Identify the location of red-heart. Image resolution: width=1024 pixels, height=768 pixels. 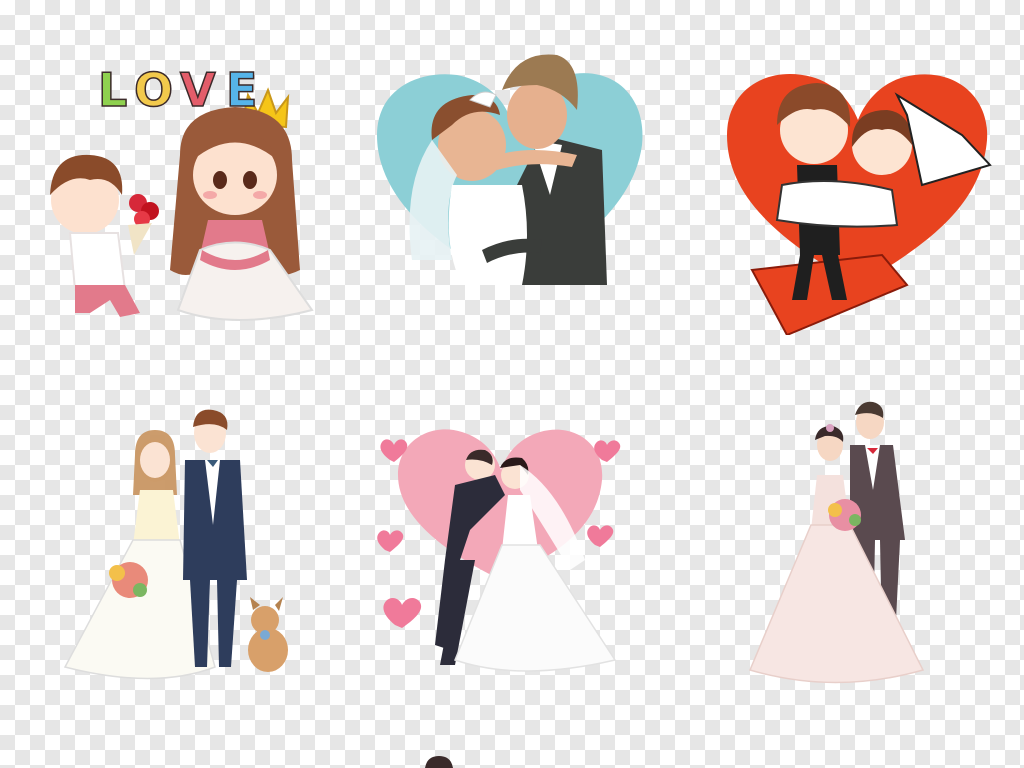
(857, 179).